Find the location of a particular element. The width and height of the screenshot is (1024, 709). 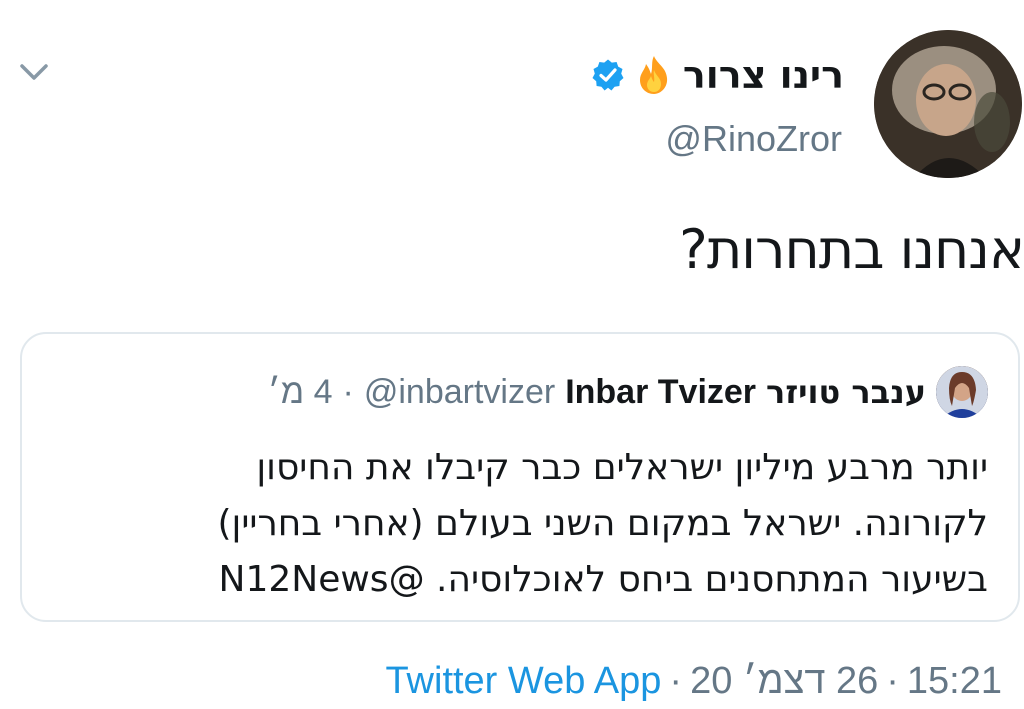

more-options-button is located at coordinates (34, 72).